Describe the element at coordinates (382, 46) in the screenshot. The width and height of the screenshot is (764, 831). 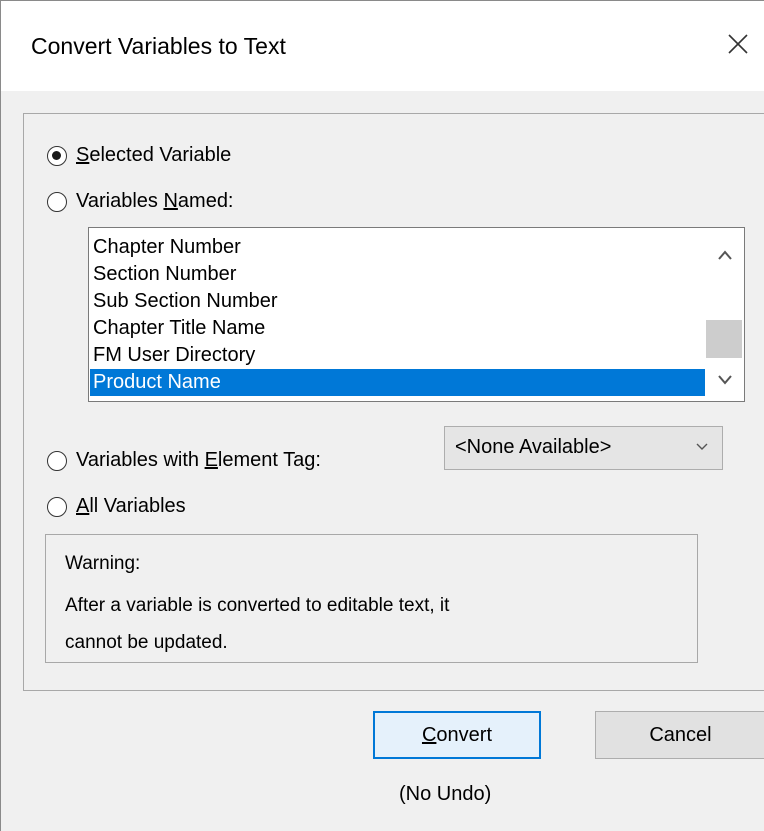
I see `title-bar: Convert Variables to Text` at that location.